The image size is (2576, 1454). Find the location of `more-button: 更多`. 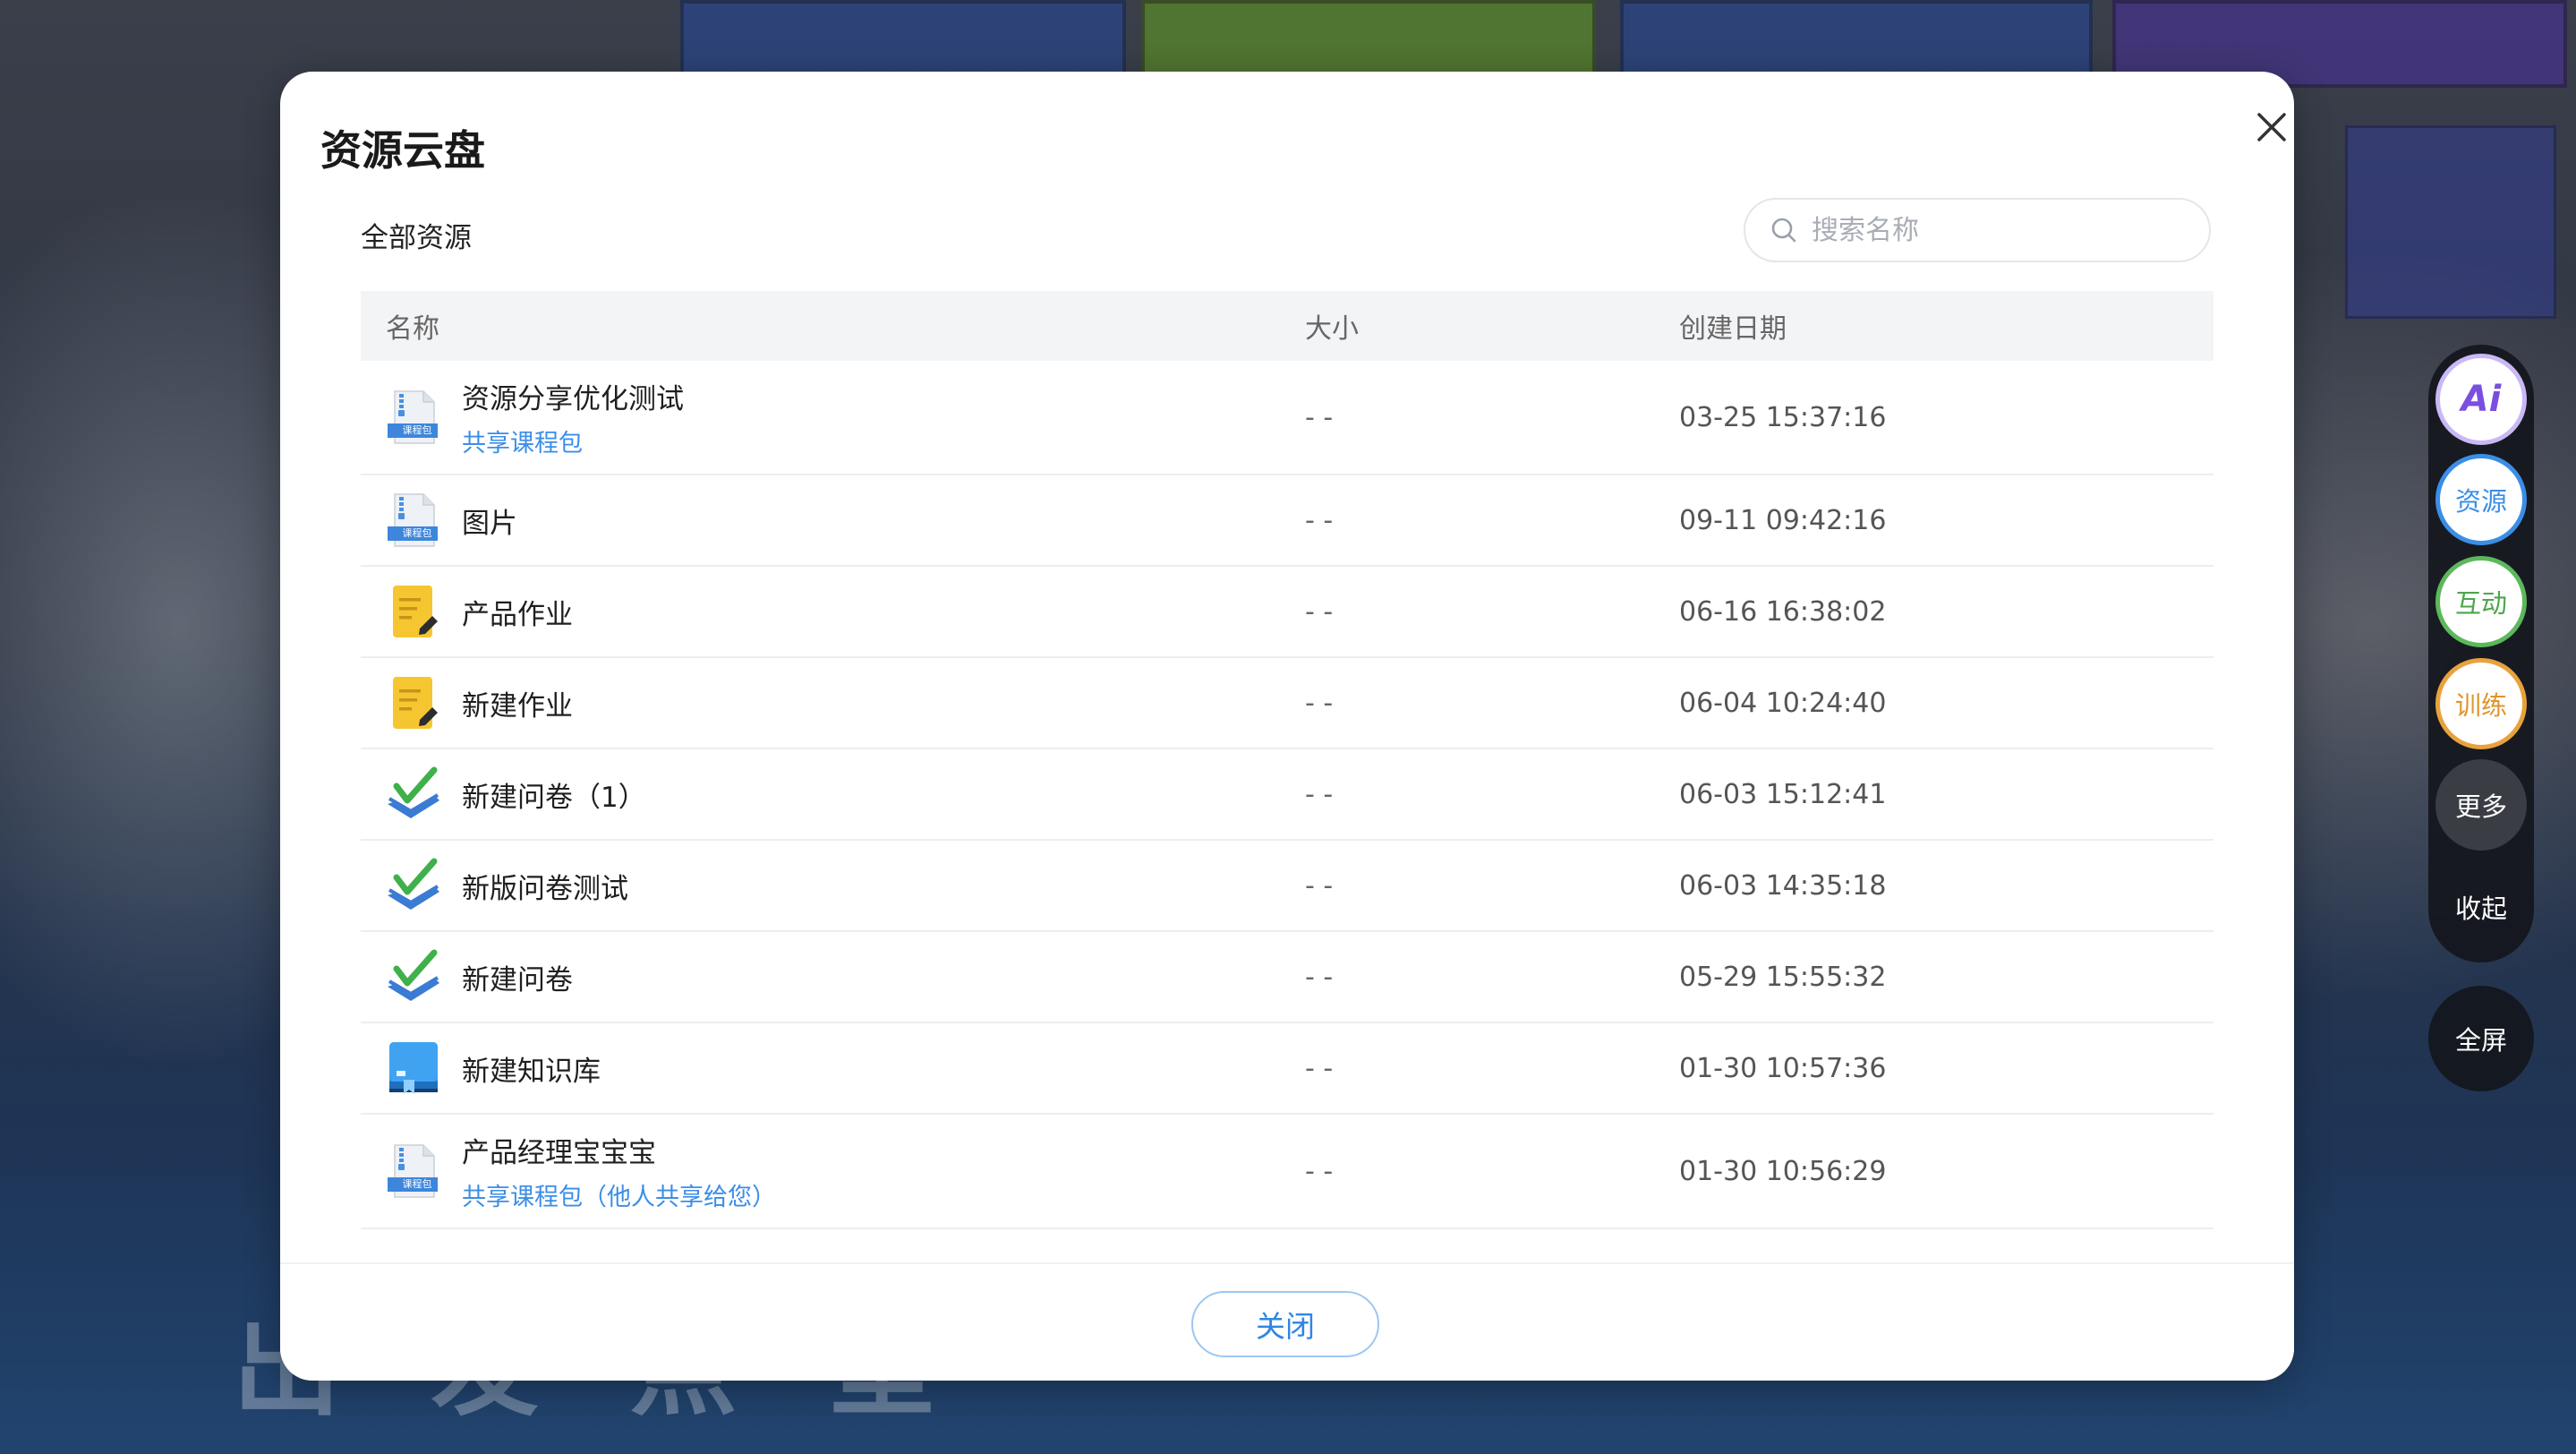

more-button: 更多 is located at coordinates (2481, 805).